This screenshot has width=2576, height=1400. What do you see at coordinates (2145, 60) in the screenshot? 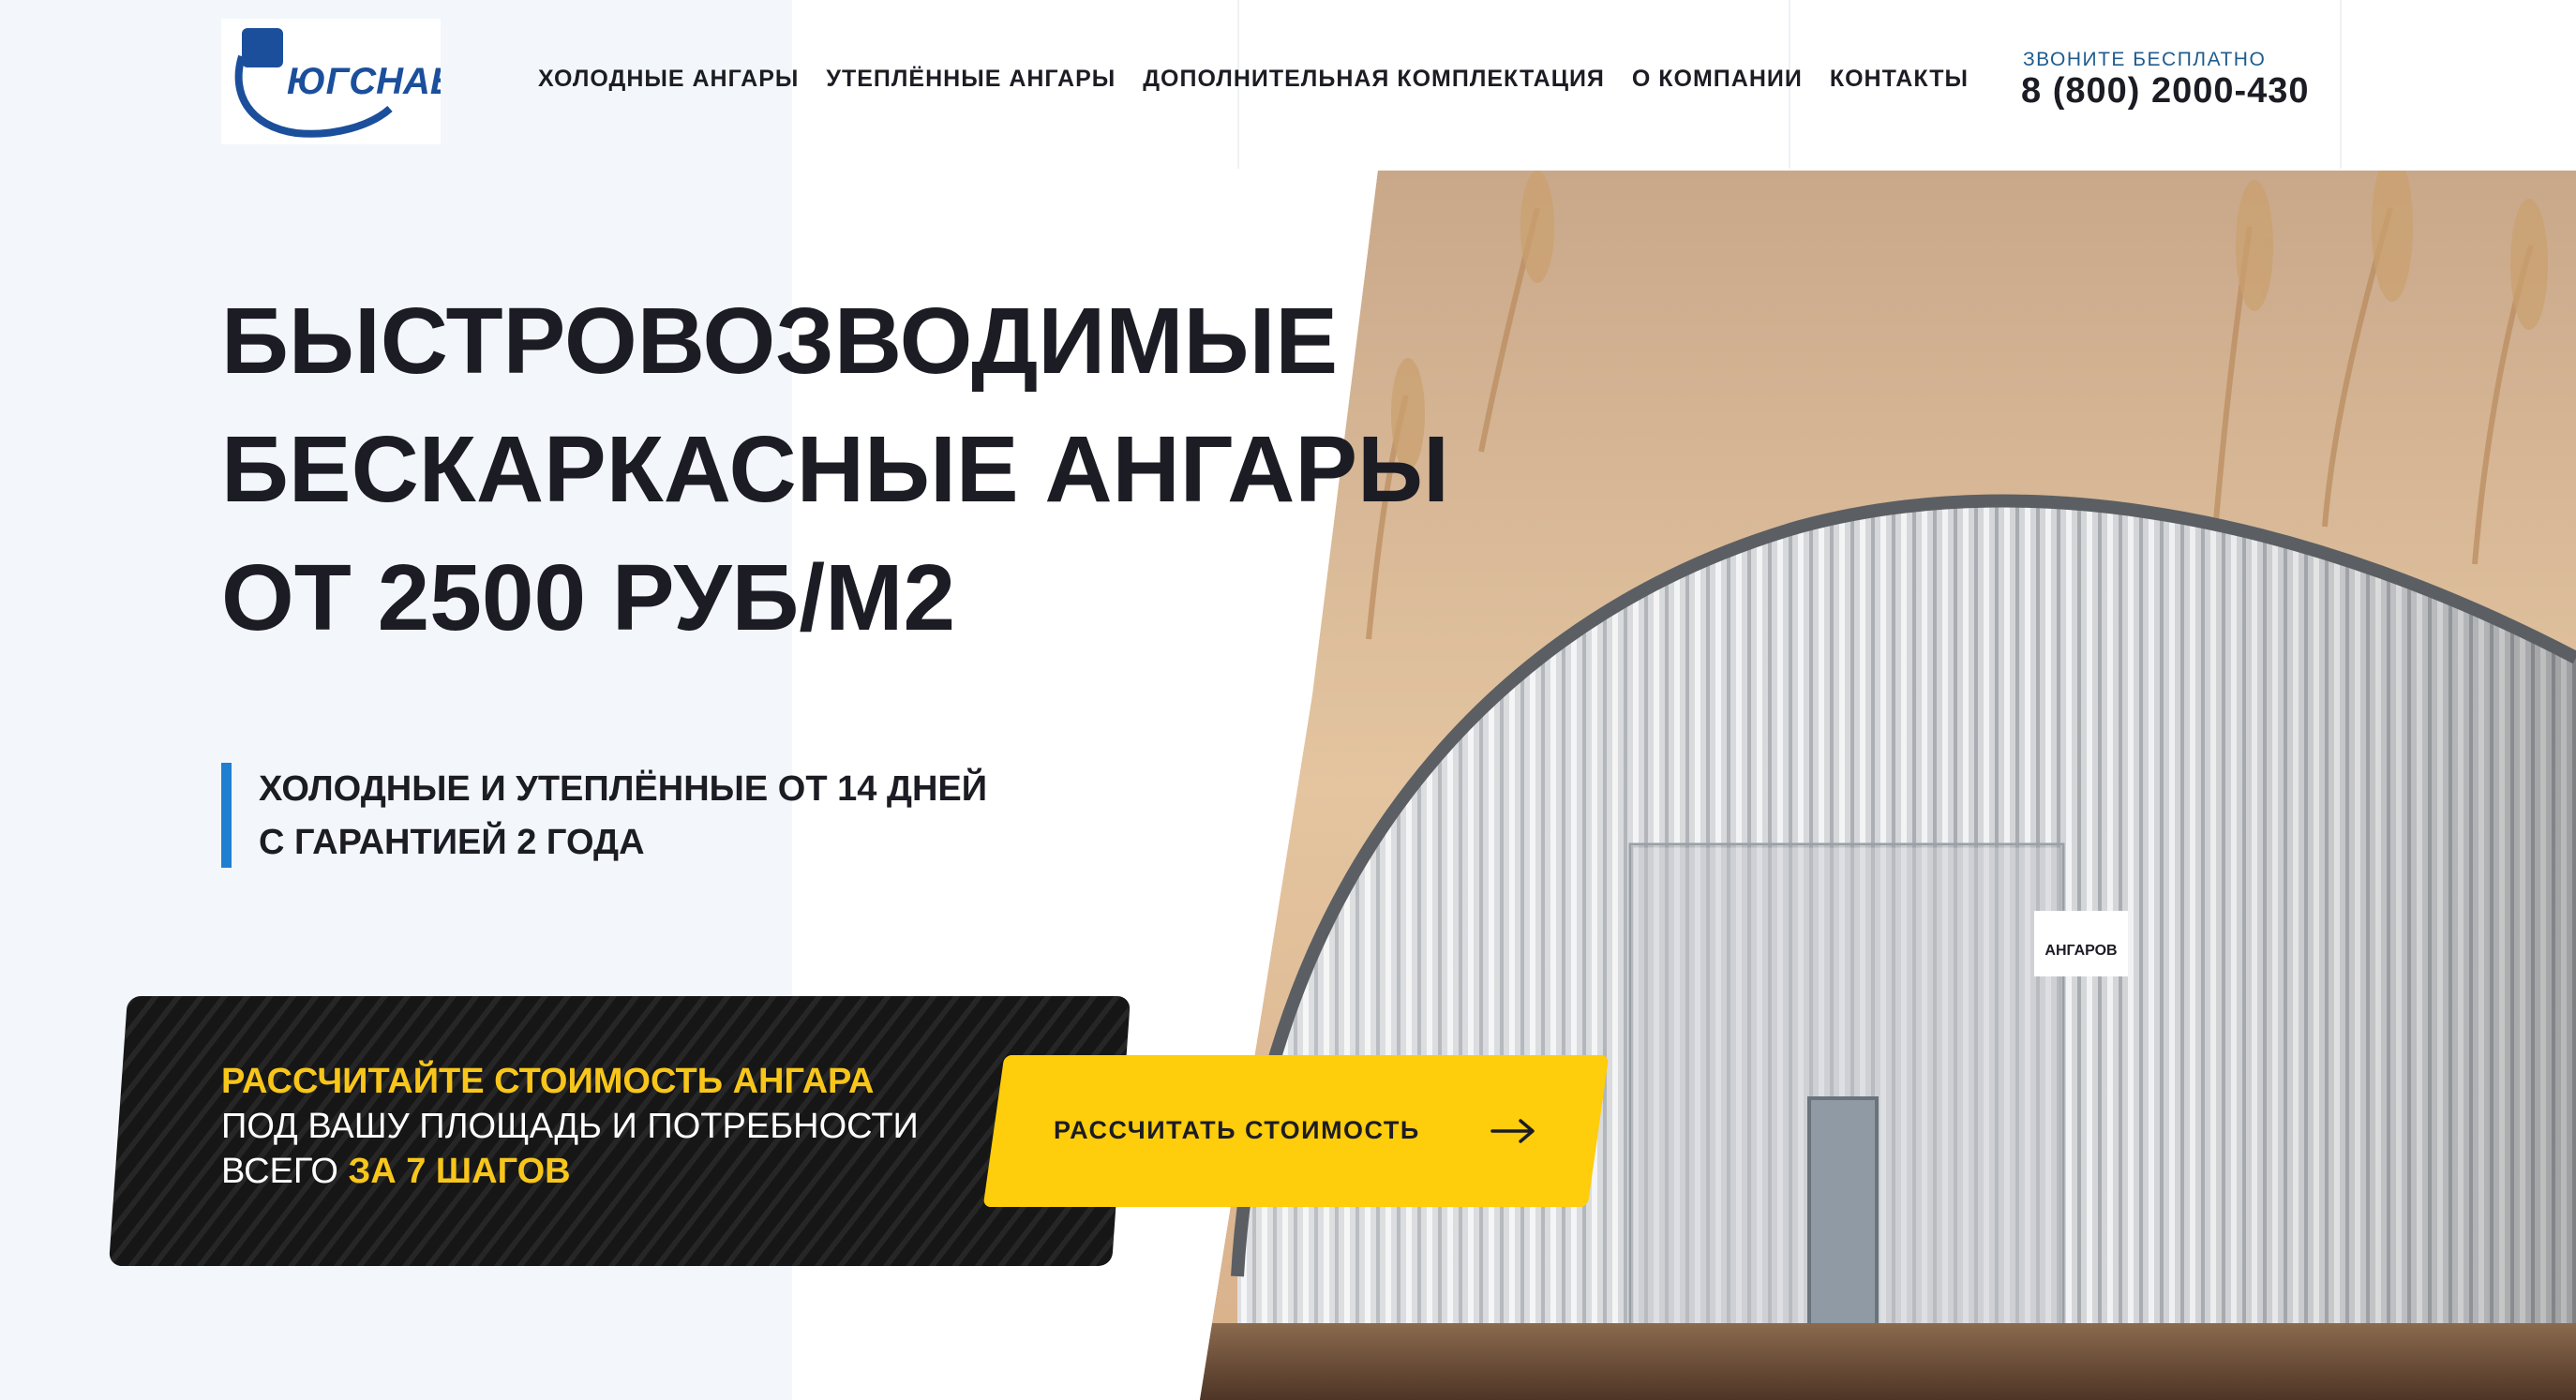
I see `free-call-label: ЗВОНИТЕ БЕСПЛАТНО` at bounding box center [2145, 60].